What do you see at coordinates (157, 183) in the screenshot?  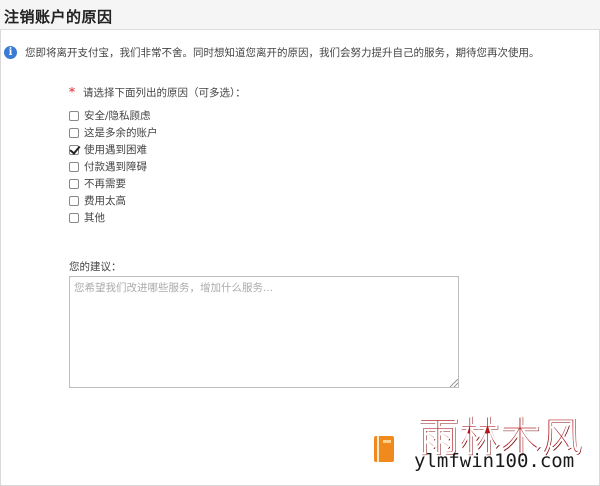 I see `reason-option-no-longer-needed: 不再需要` at bounding box center [157, 183].